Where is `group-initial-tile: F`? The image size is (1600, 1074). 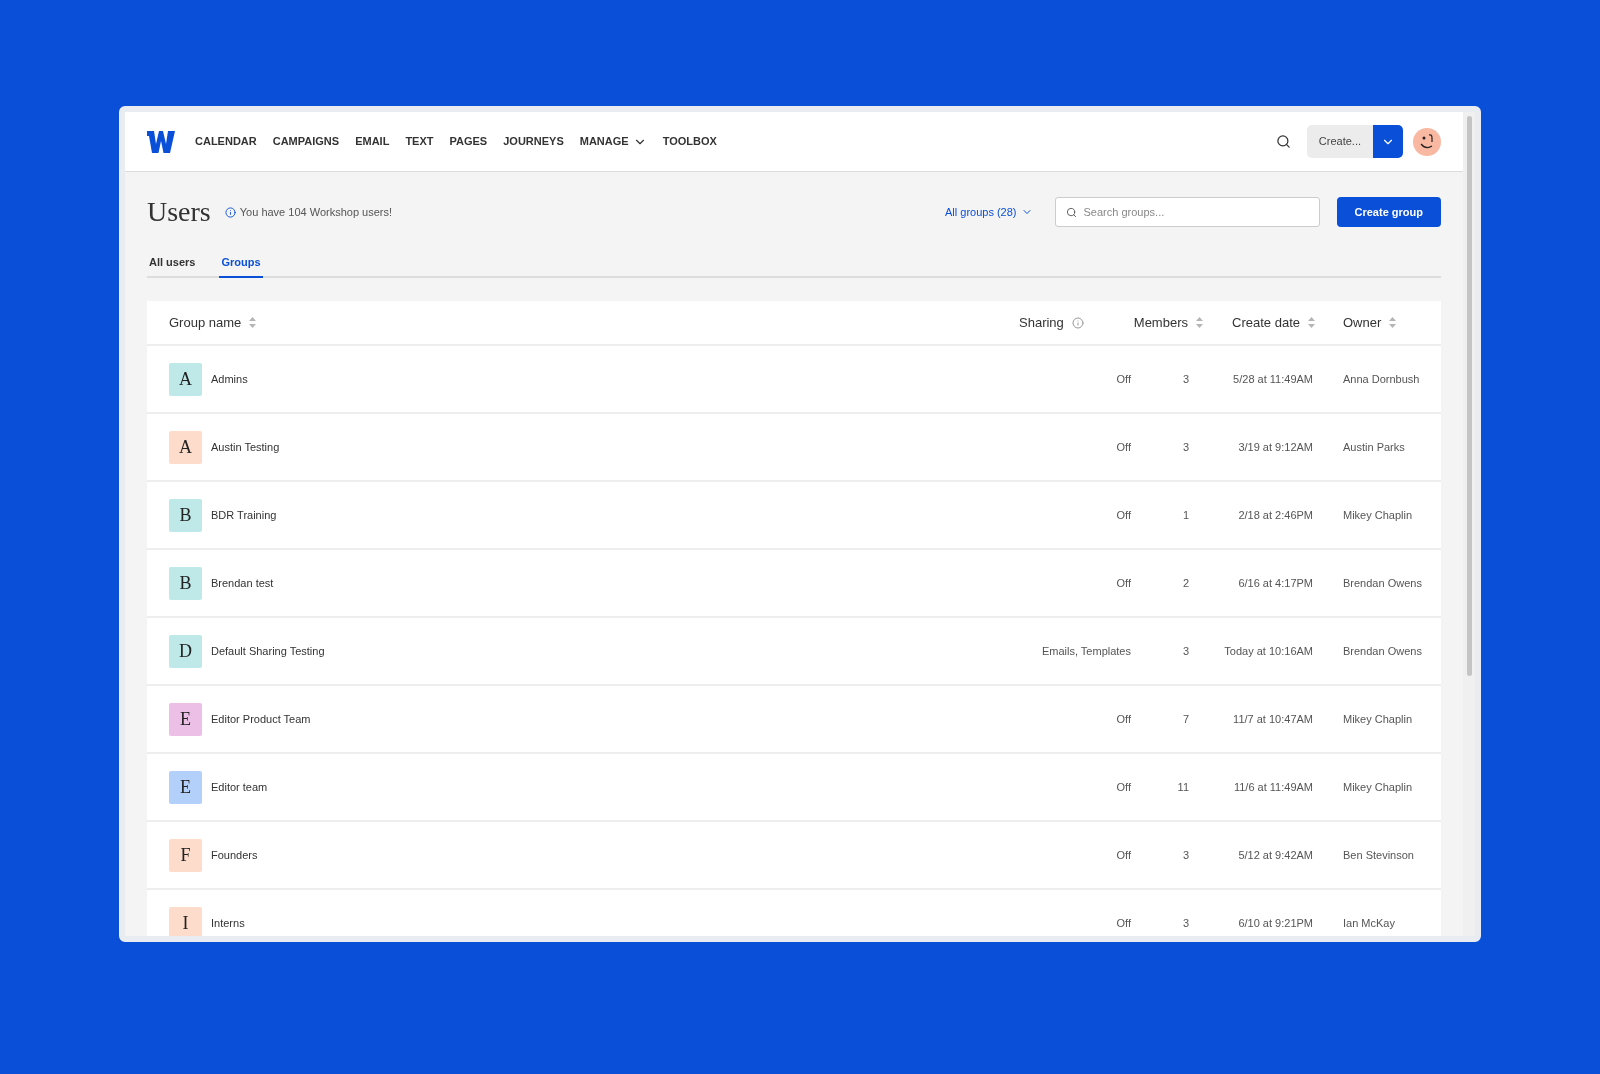
group-initial-tile: F is located at coordinates (185, 855).